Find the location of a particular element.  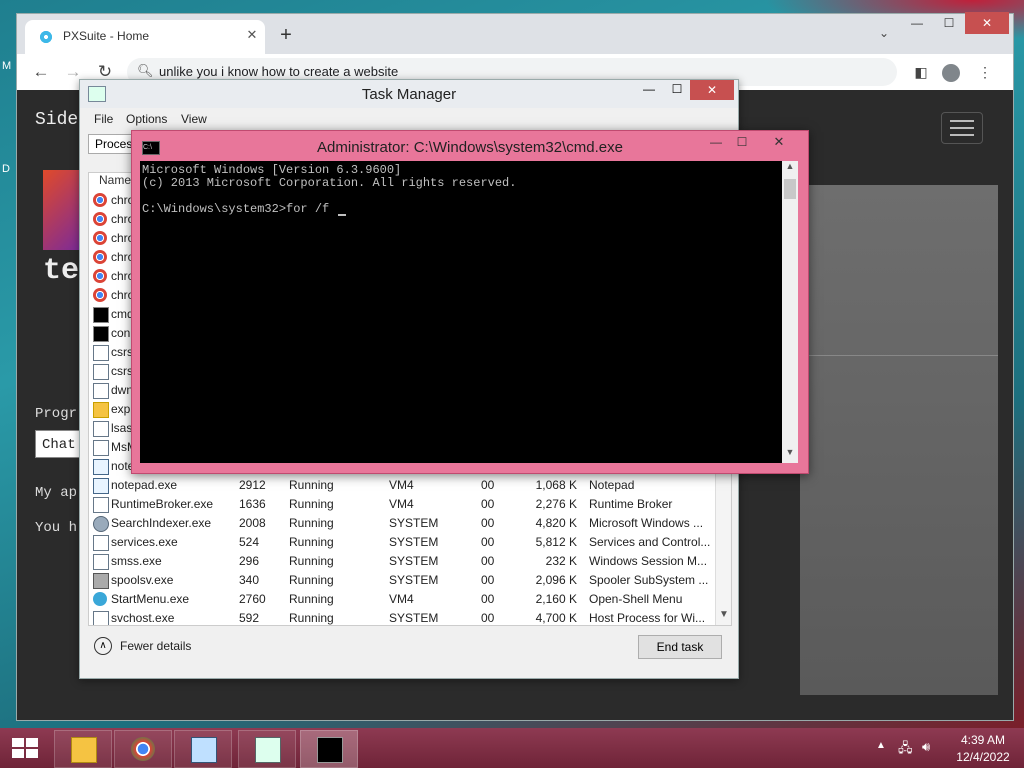

console-line-version: Microsoft Windows [Version 6.3.9600] is located at coordinates (272, 170).